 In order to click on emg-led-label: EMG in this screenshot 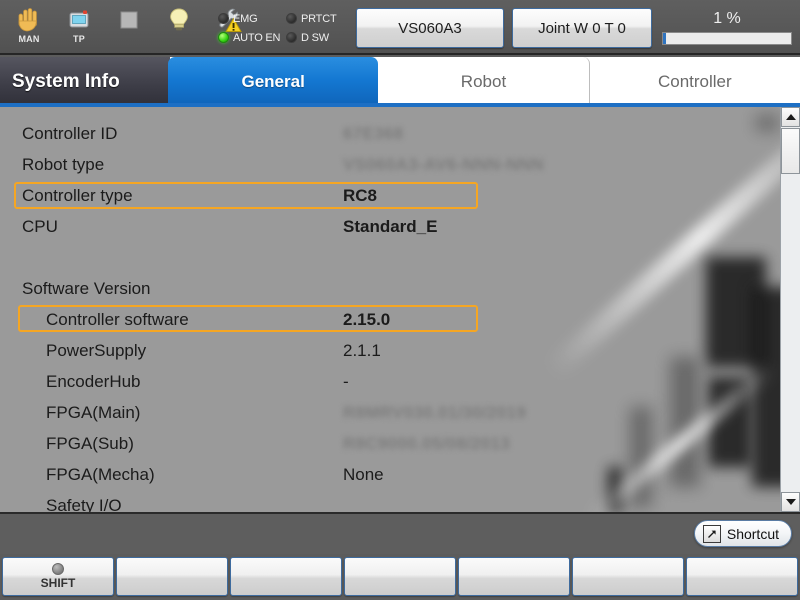, I will do `click(245, 18)`.